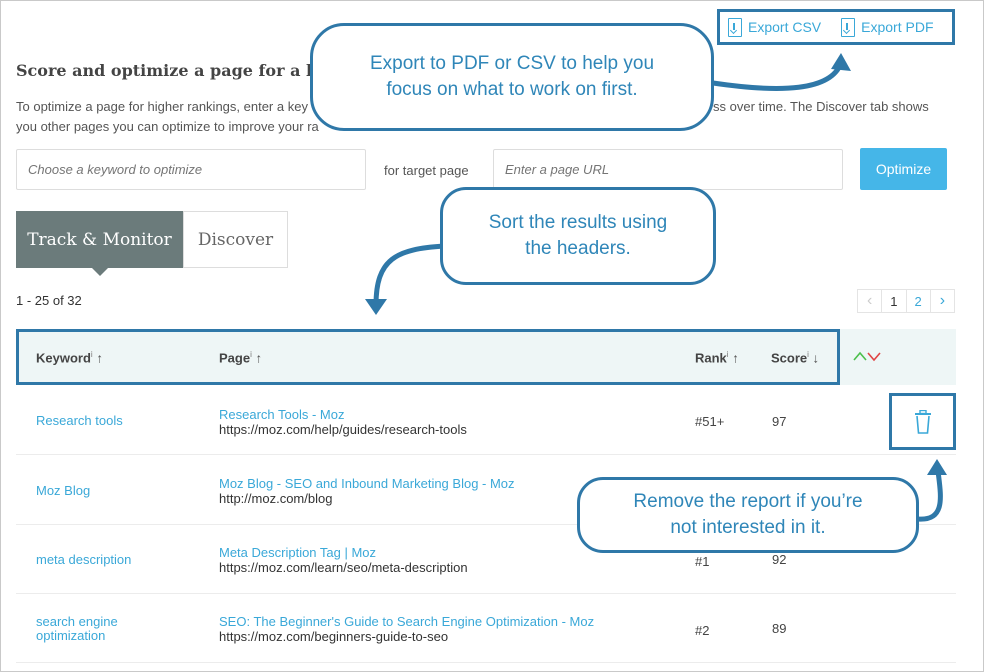  What do you see at coordinates (717, 357) in the screenshot?
I see `rank-column-header: Ranki ↑` at bounding box center [717, 357].